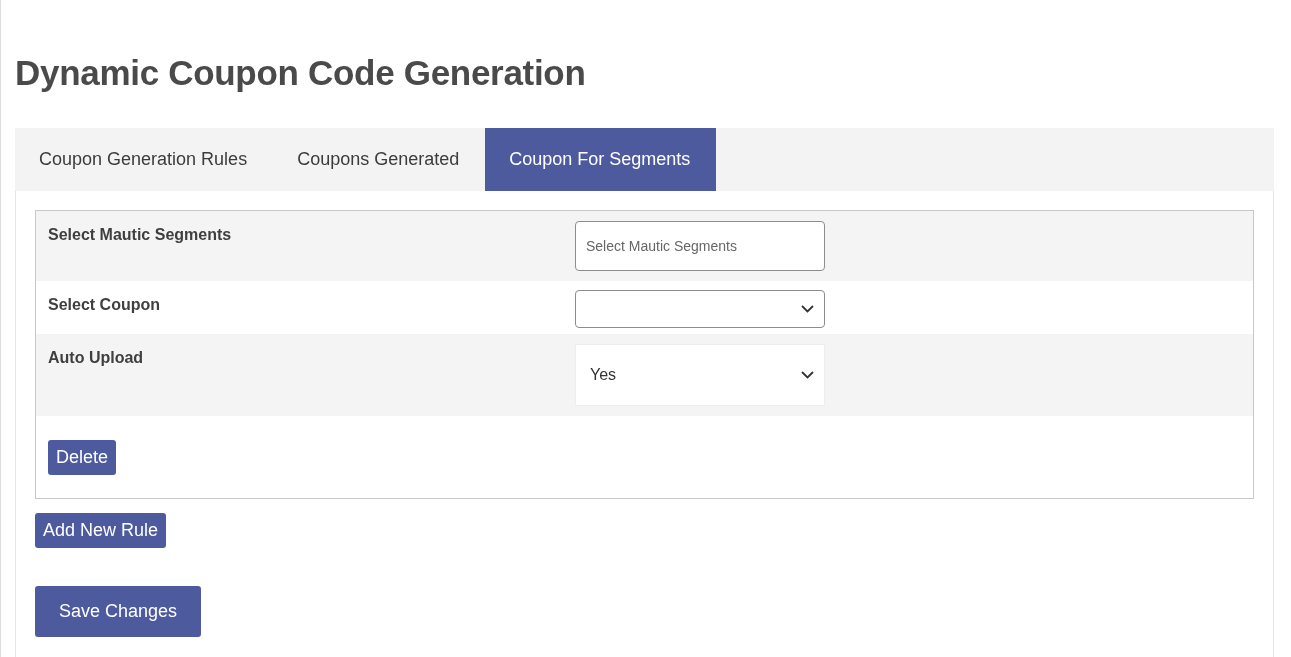 This screenshot has width=1291, height=657. I want to click on tab: Coupons Generated, so click(379, 159).